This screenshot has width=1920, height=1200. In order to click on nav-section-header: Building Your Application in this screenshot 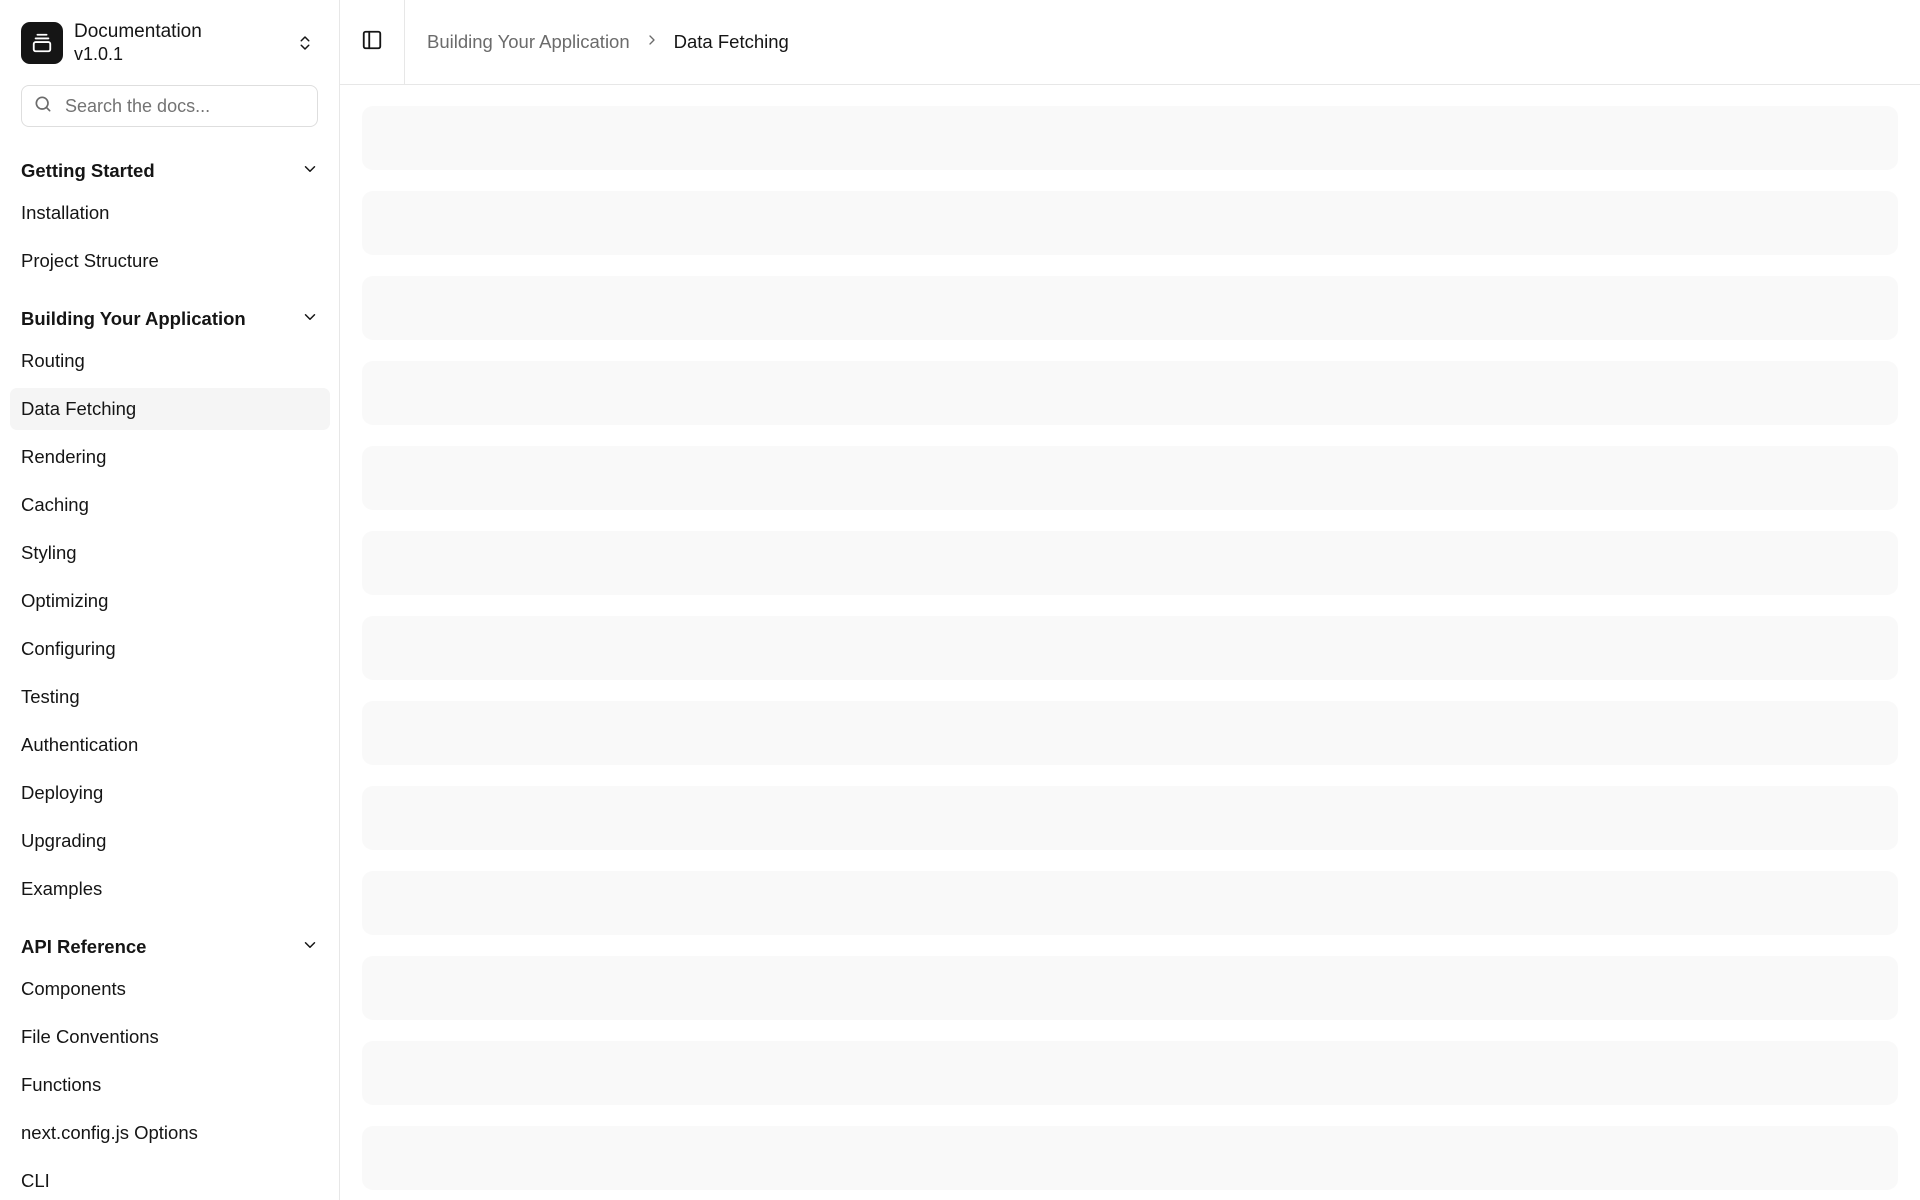, I will do `click(169, 319)`.